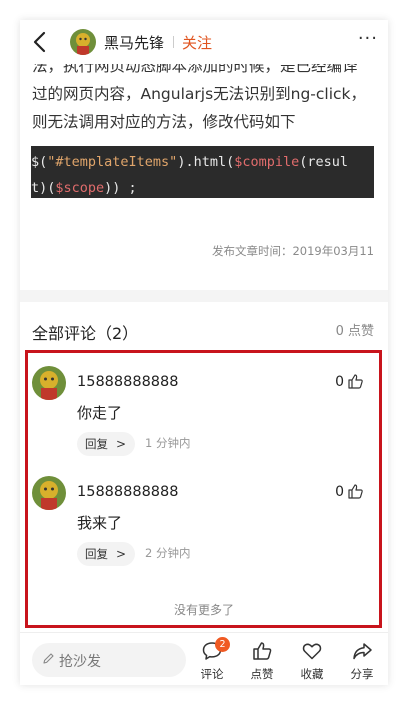 The height and width of the screenshot is (705, 408). What do you see at coordinates (39, 162) in the screenshot?
I see `code-token: $(` at bounding box center [39, 162].